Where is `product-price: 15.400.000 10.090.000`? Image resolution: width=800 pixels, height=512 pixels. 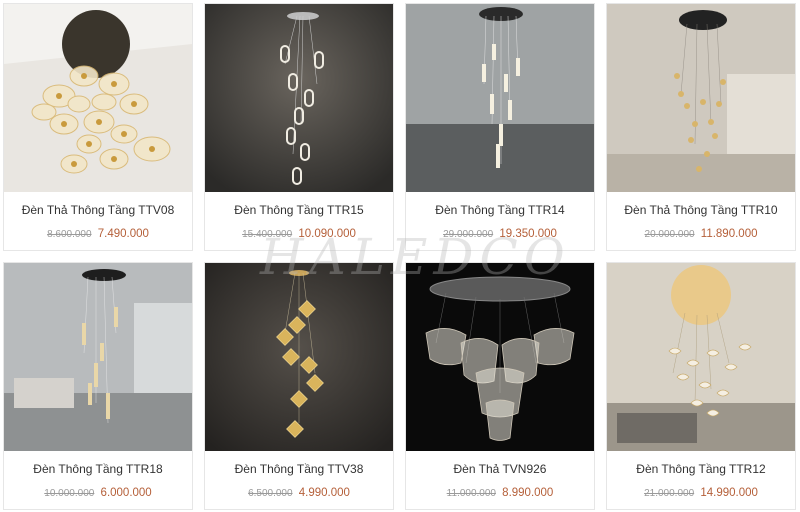 product-price: 15.400.000 10.090.000 is located at coordinates (299, 234).